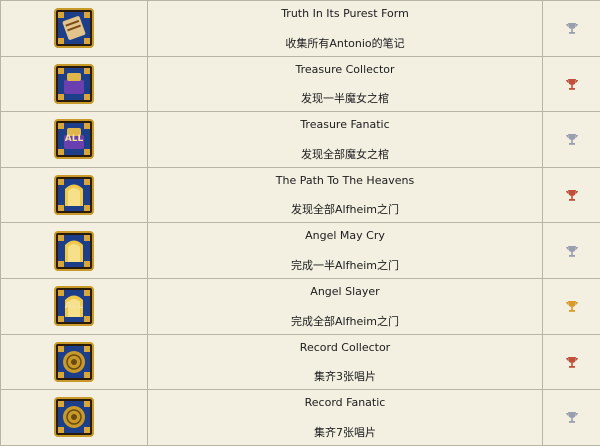  I want to click on coffin-all-icon: ALL, so click(74, 139).